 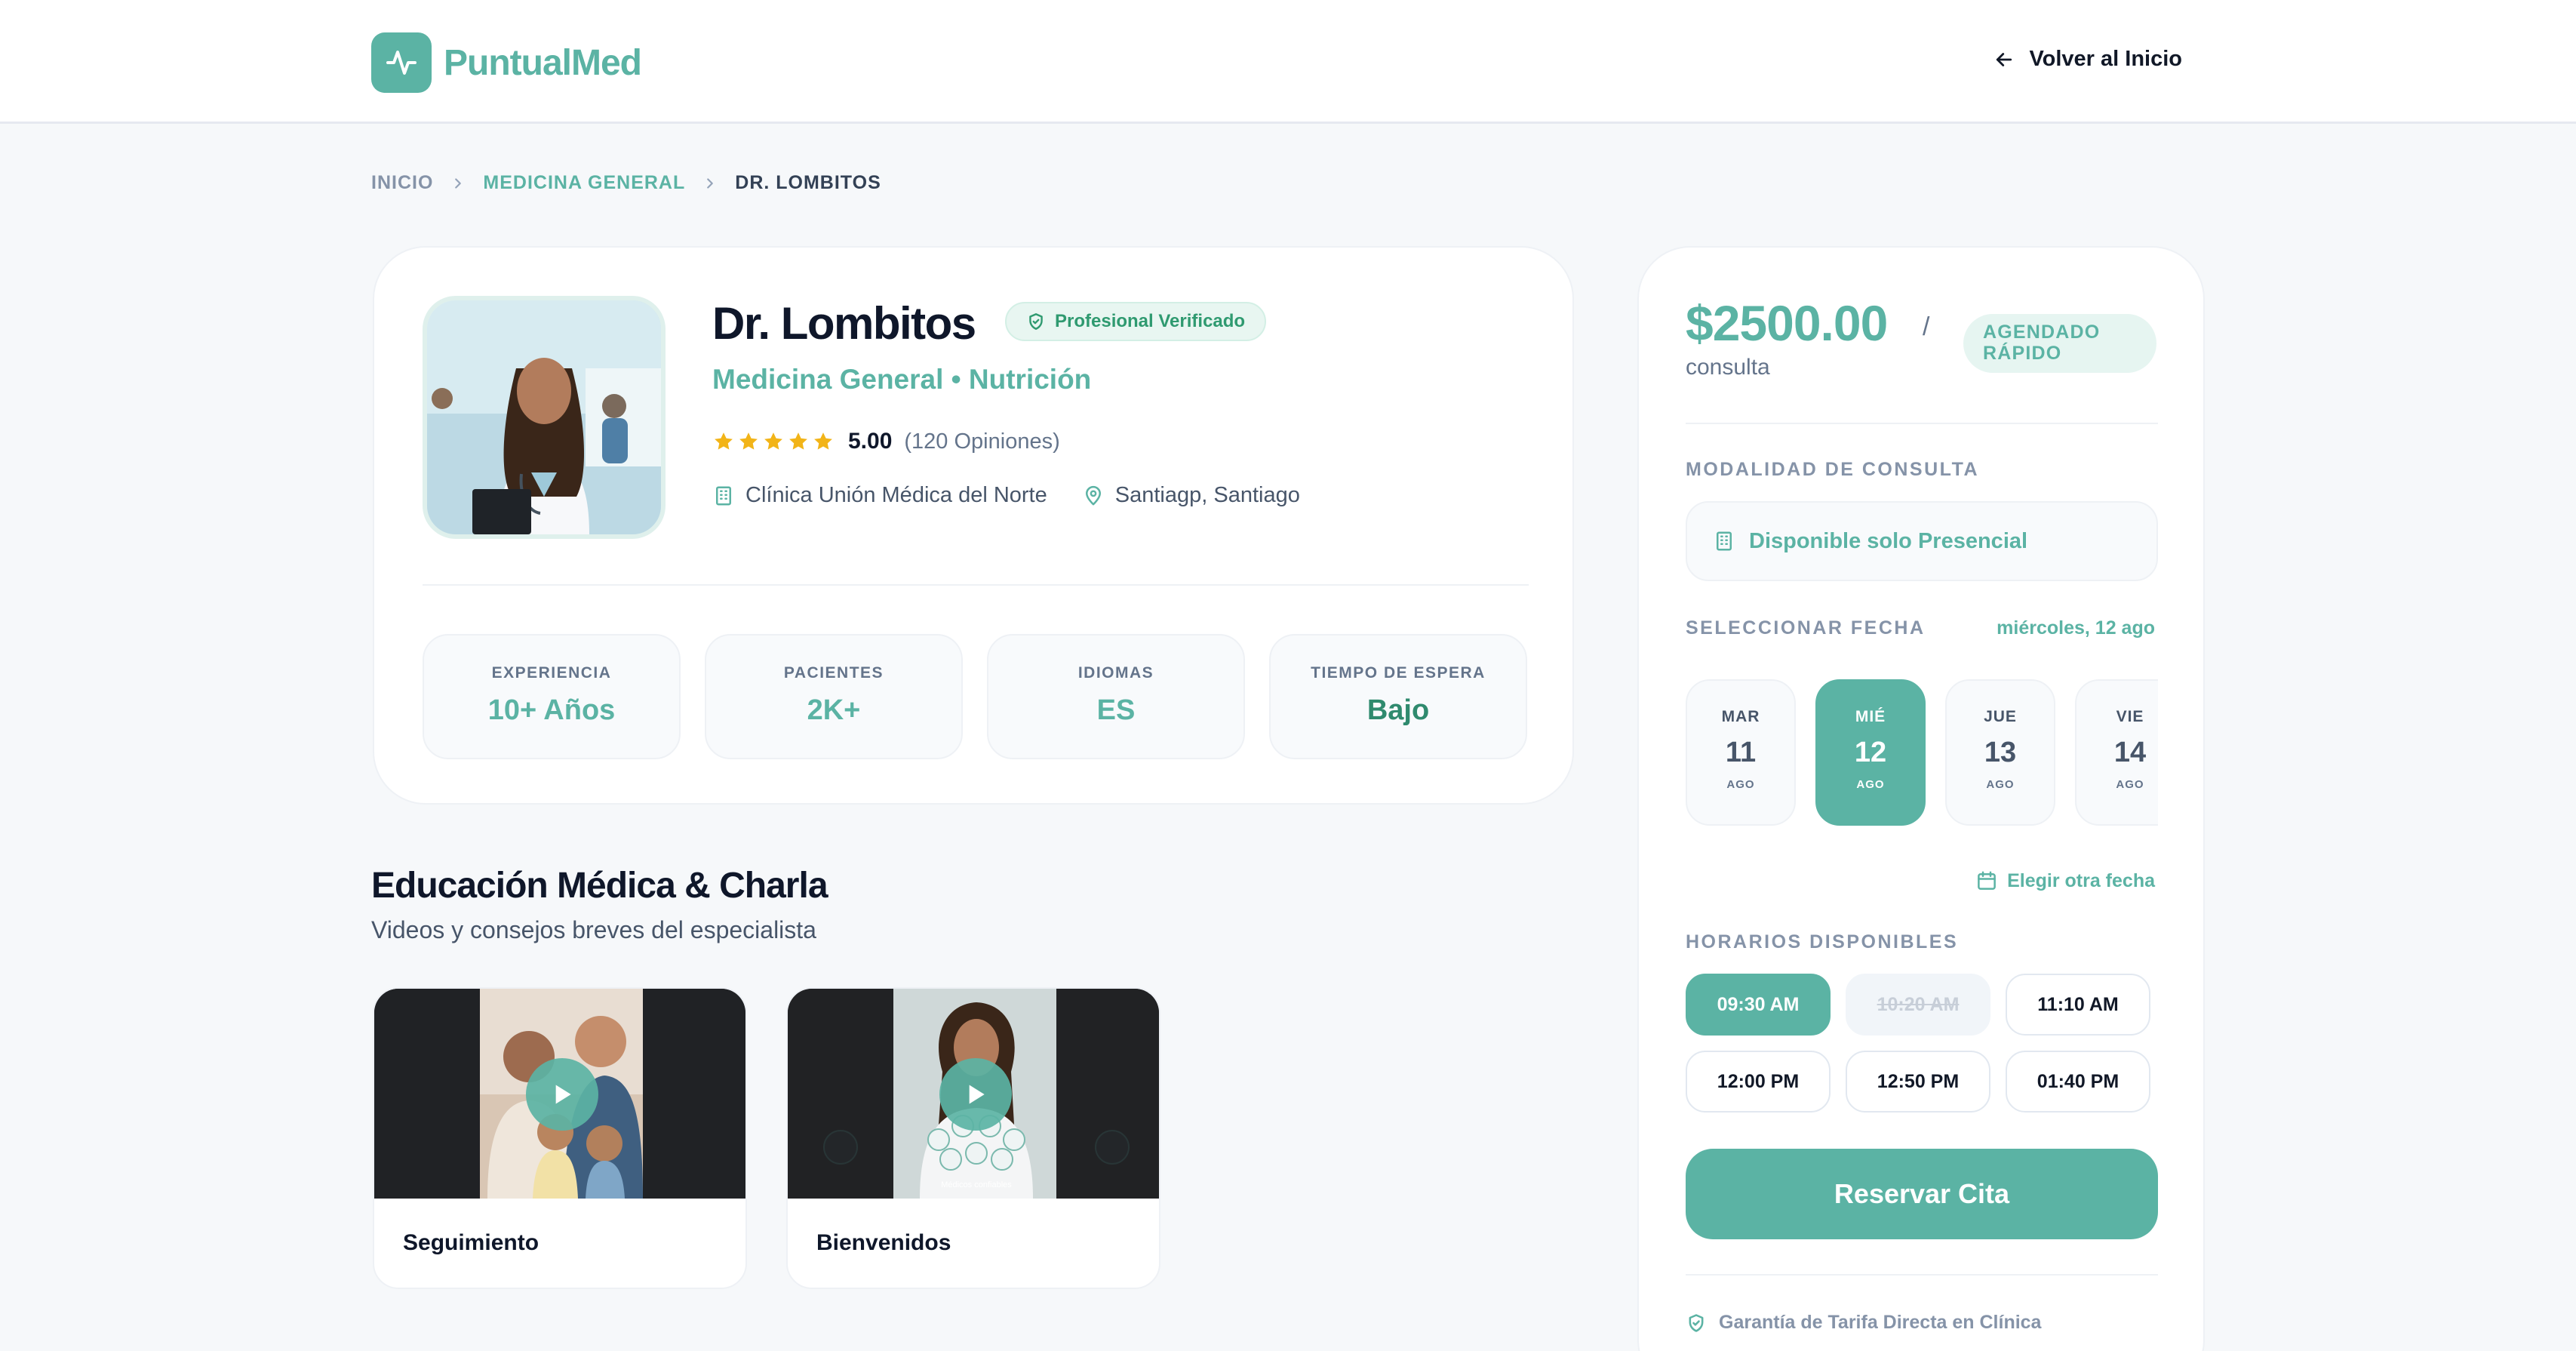 I want to click on verified-badge: Profesional Verificado, so click(x=1136, y=321).